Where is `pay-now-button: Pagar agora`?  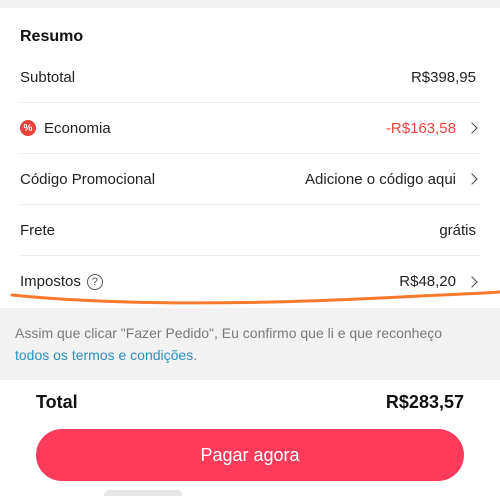 pay-now-button: Pagar agora is located at coordinates (250, 455).